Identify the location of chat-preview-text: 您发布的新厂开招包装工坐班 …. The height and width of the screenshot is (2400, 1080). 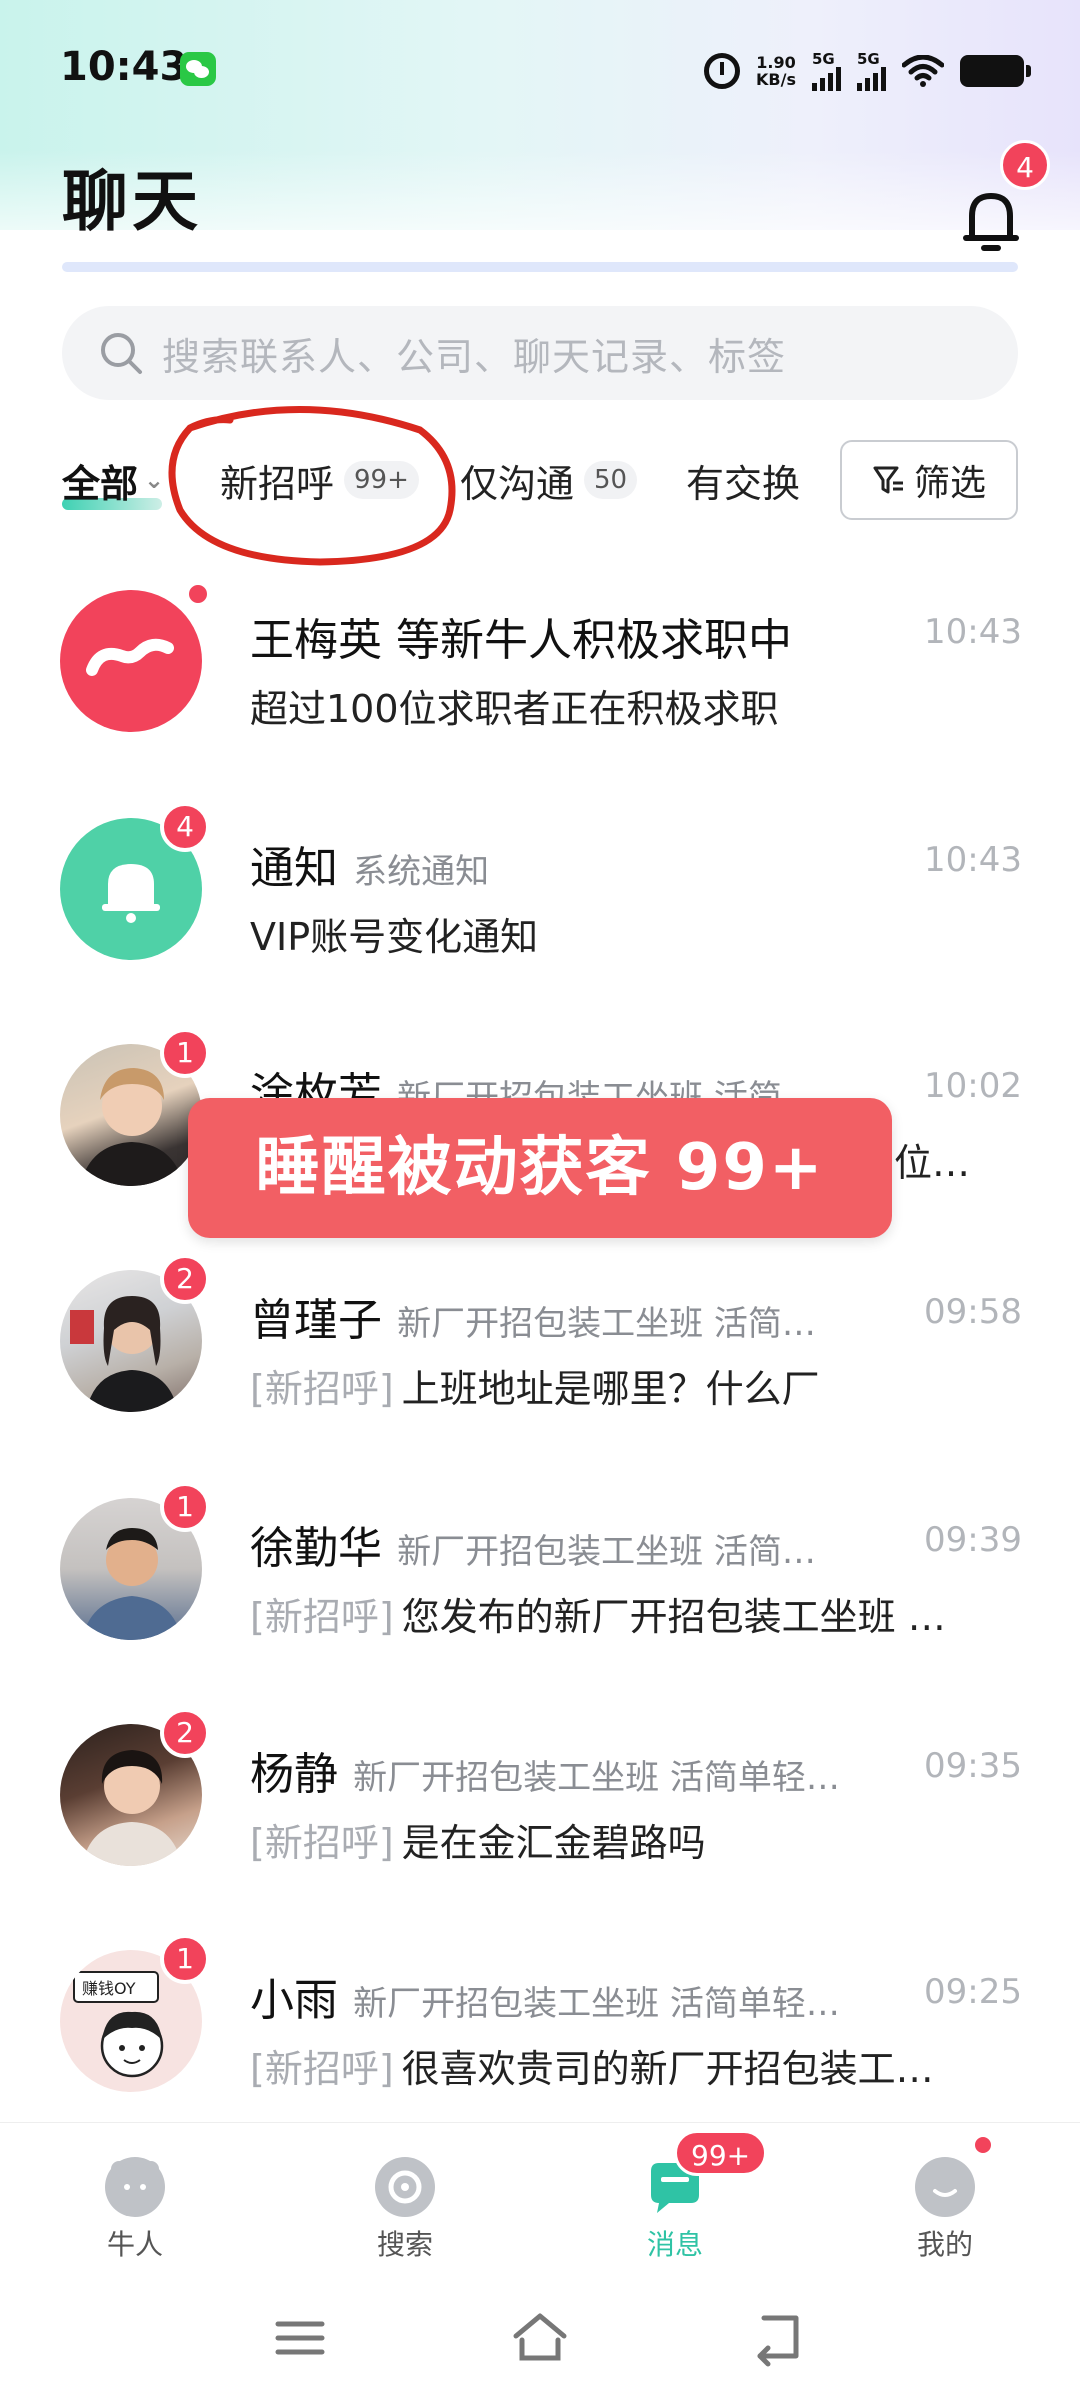
(673, 1617).